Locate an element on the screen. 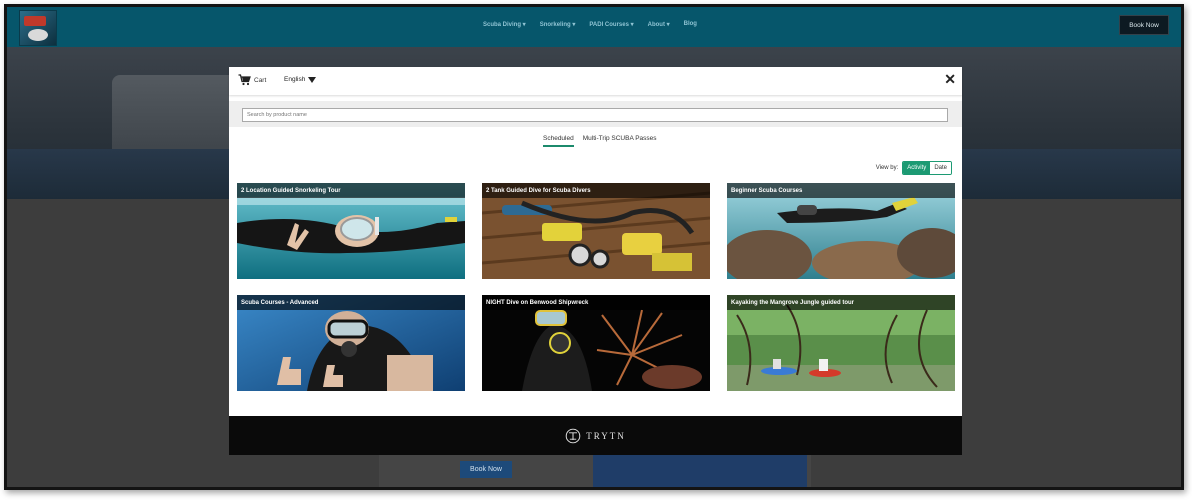 The width and height of the screenshot is (1192, 500). trytn-logo-icon is located at coordinates (573, 435).